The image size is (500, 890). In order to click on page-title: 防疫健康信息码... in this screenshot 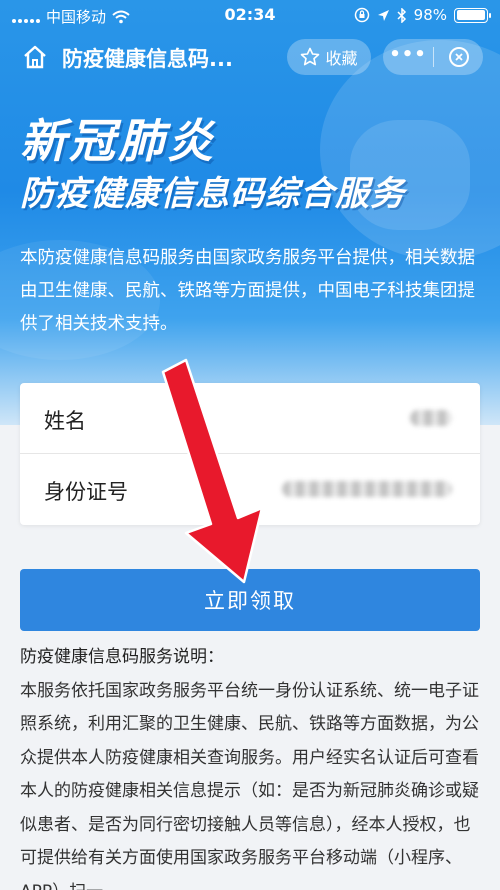, I will do `click(147, 59)`.